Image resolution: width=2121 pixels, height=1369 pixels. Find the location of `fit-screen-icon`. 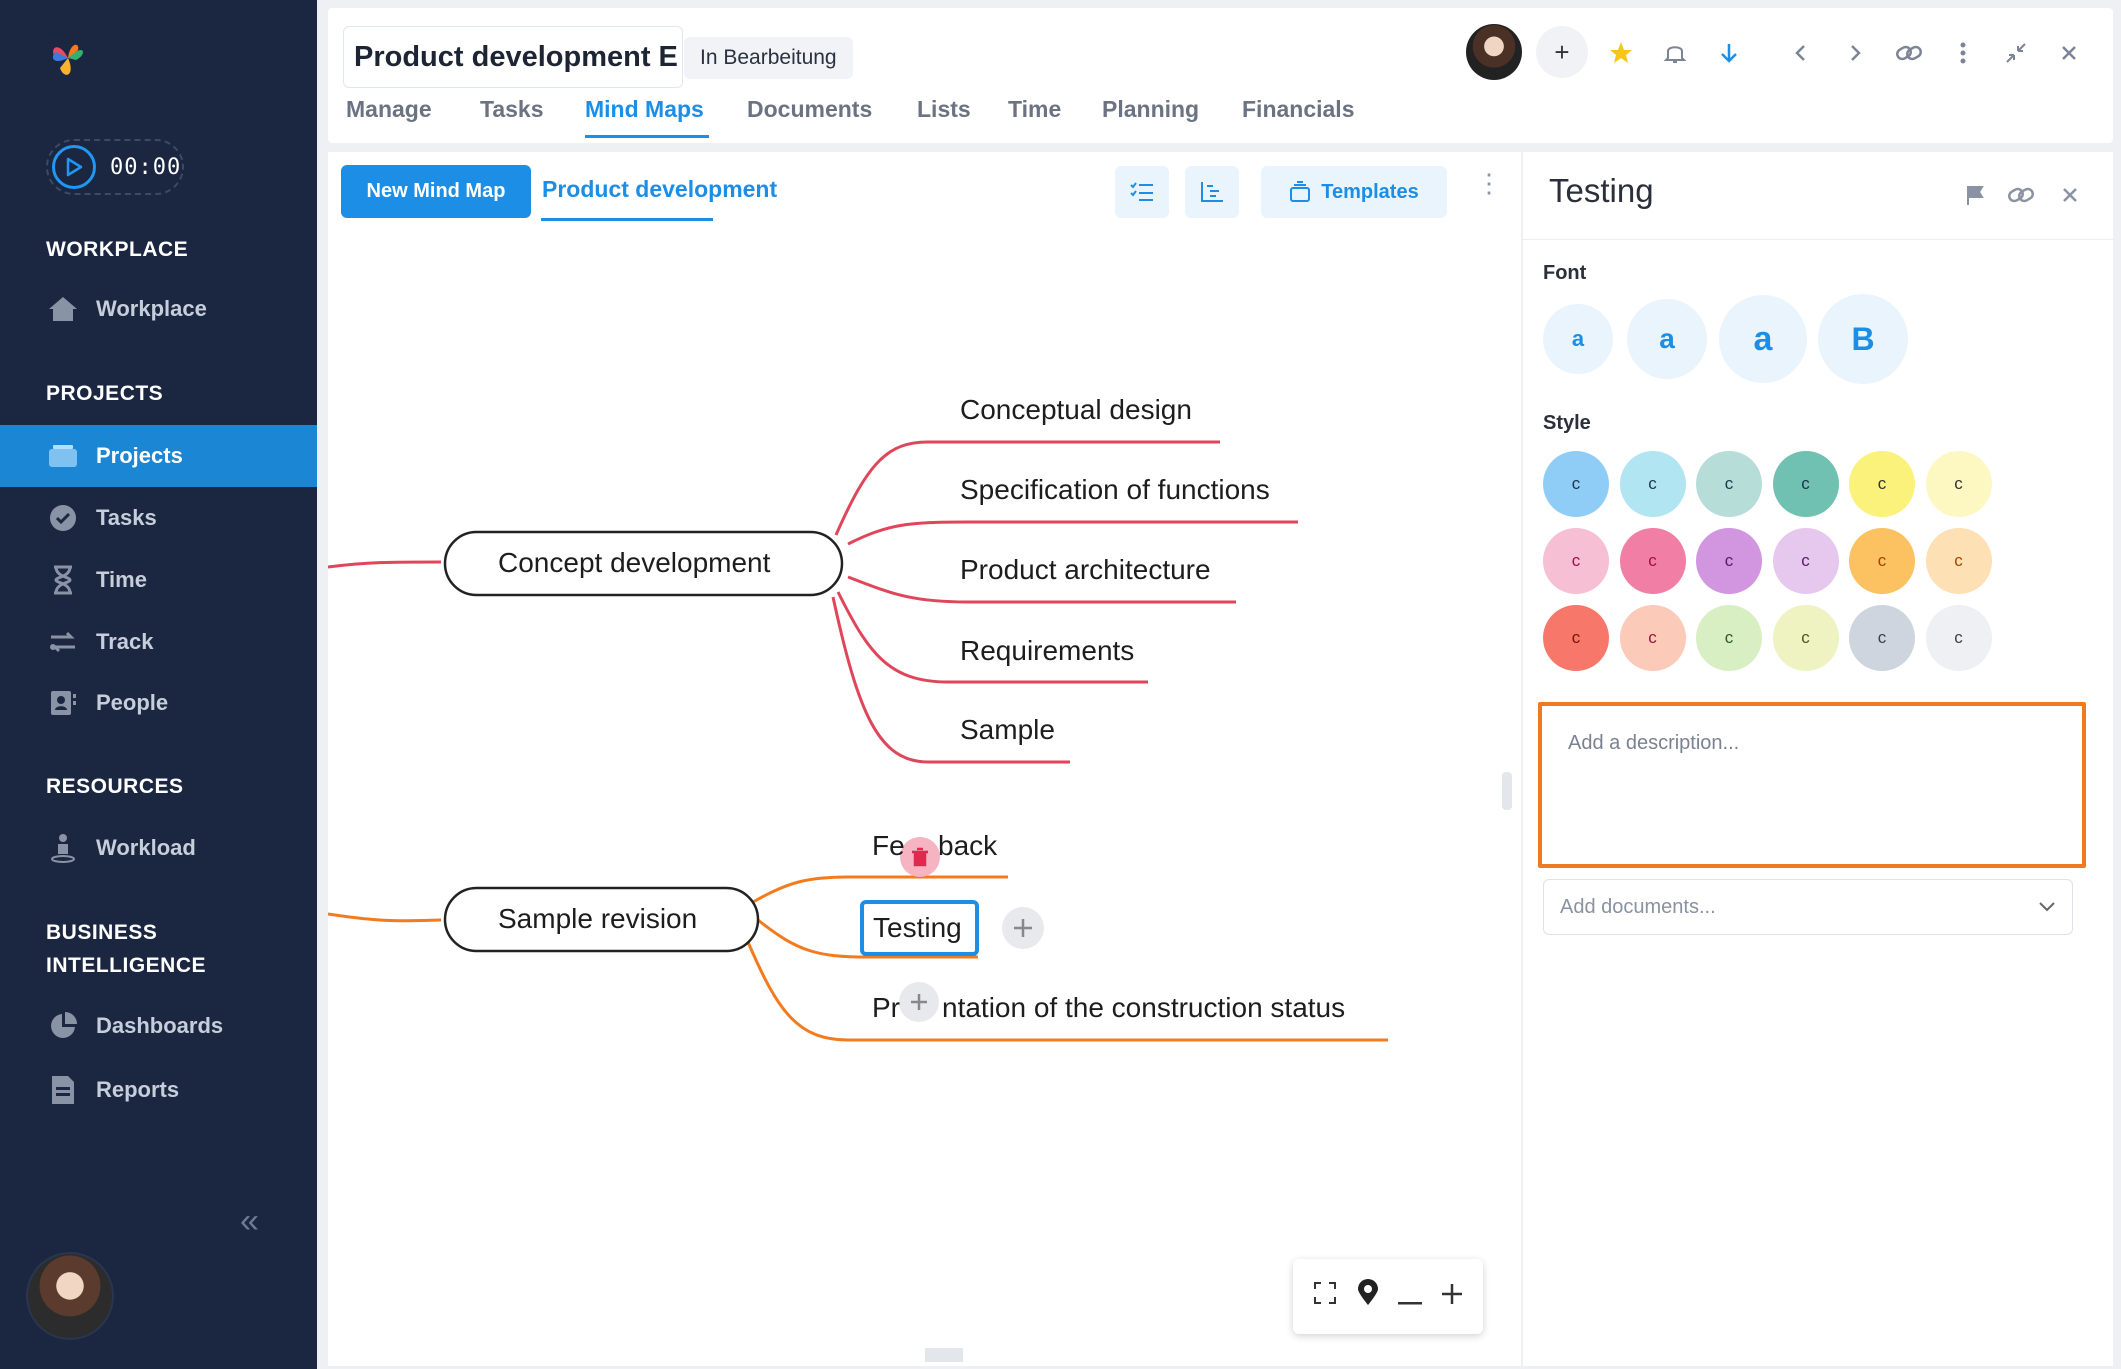

fit-screen-icon is located at coordinates (1325, 1296).